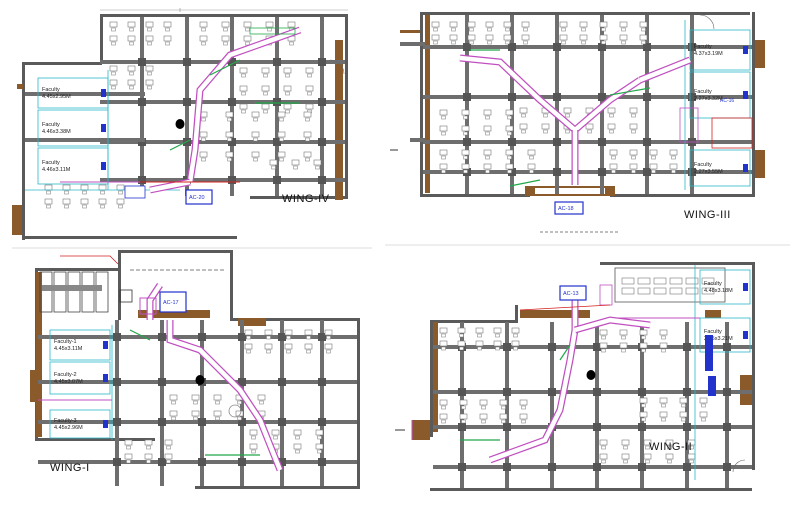 The width and height of the screenshot is (800, 505). Describe the element at coordinates (708, 54) in the screenshot. I see `room-area: 4.37x3.19M` at that location.